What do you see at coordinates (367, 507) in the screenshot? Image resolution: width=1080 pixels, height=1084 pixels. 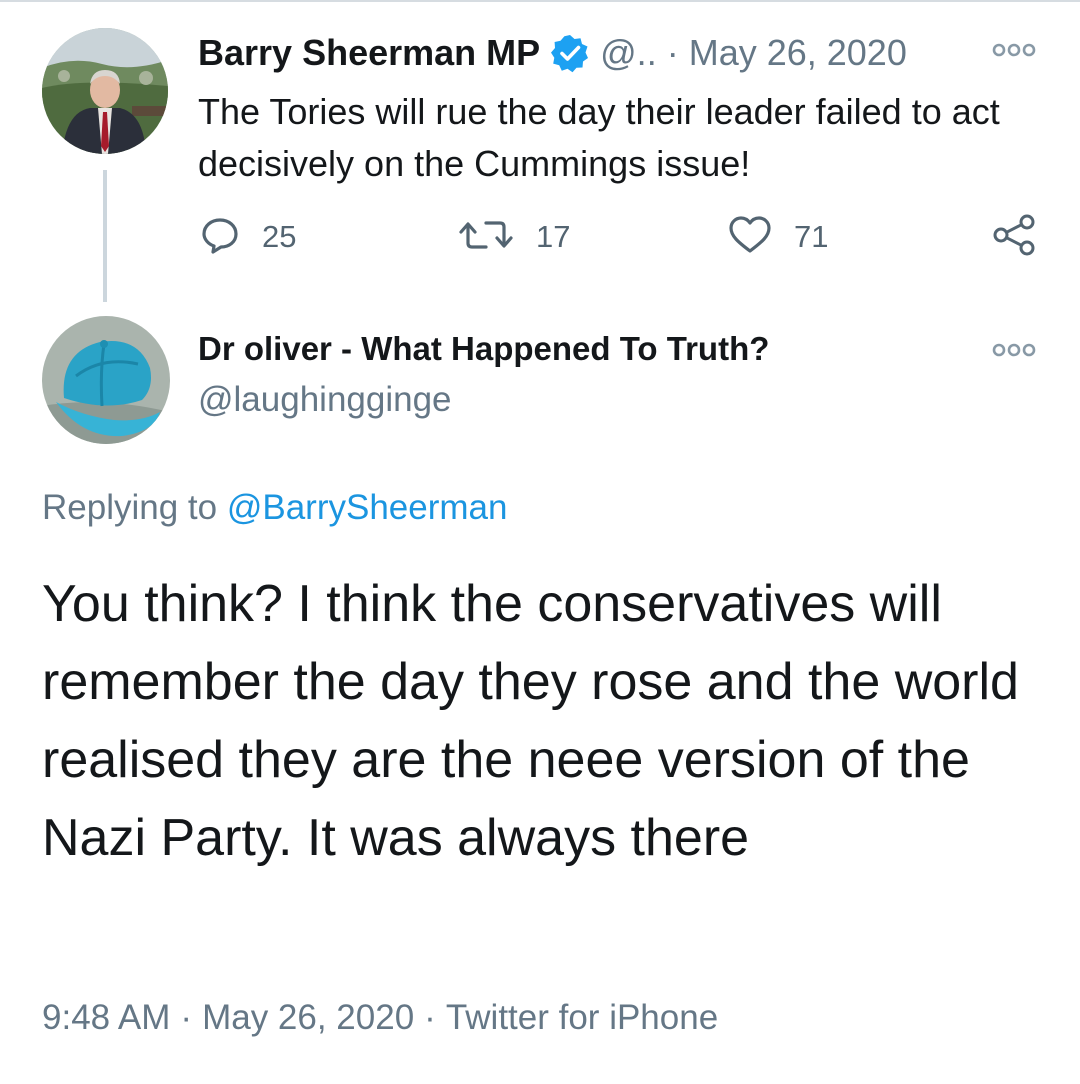 I see `replying-to-mention: @BarrySheerman` at bounding box center [367, 507].